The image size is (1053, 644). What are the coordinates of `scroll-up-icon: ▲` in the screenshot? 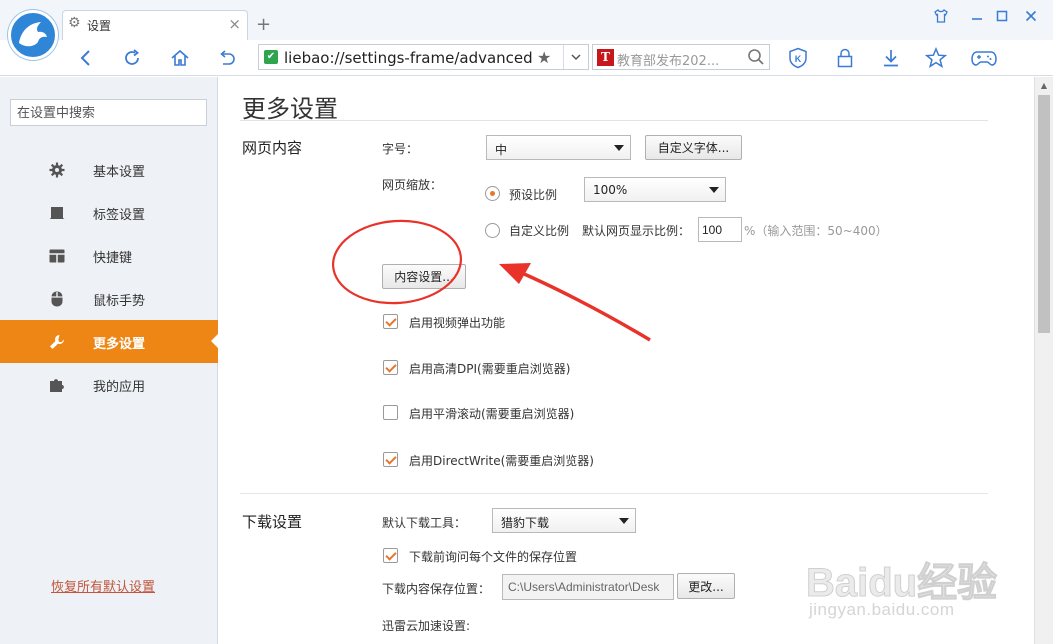 It's located at (1044, 85).